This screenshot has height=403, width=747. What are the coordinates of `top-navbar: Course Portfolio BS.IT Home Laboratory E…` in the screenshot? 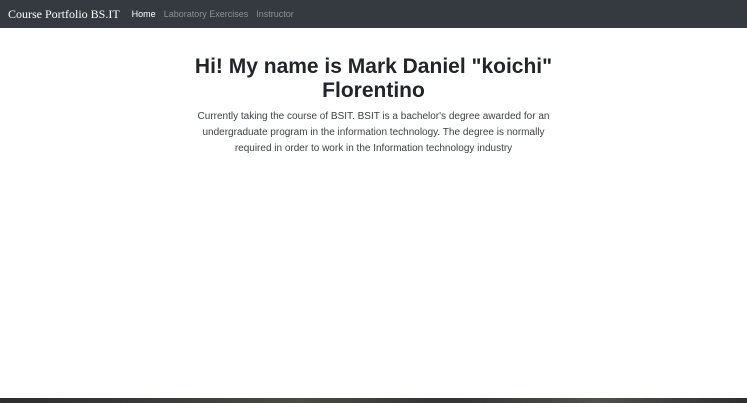 It's located at (373, 14).